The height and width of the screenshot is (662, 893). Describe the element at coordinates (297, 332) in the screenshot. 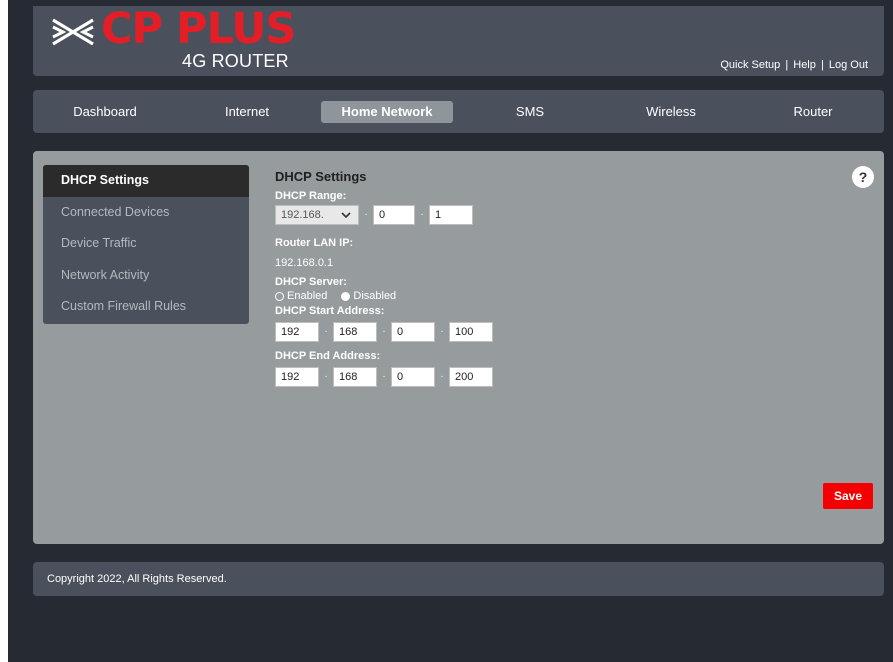

I see `dhcp-start-octet1-input: 192` at that location.